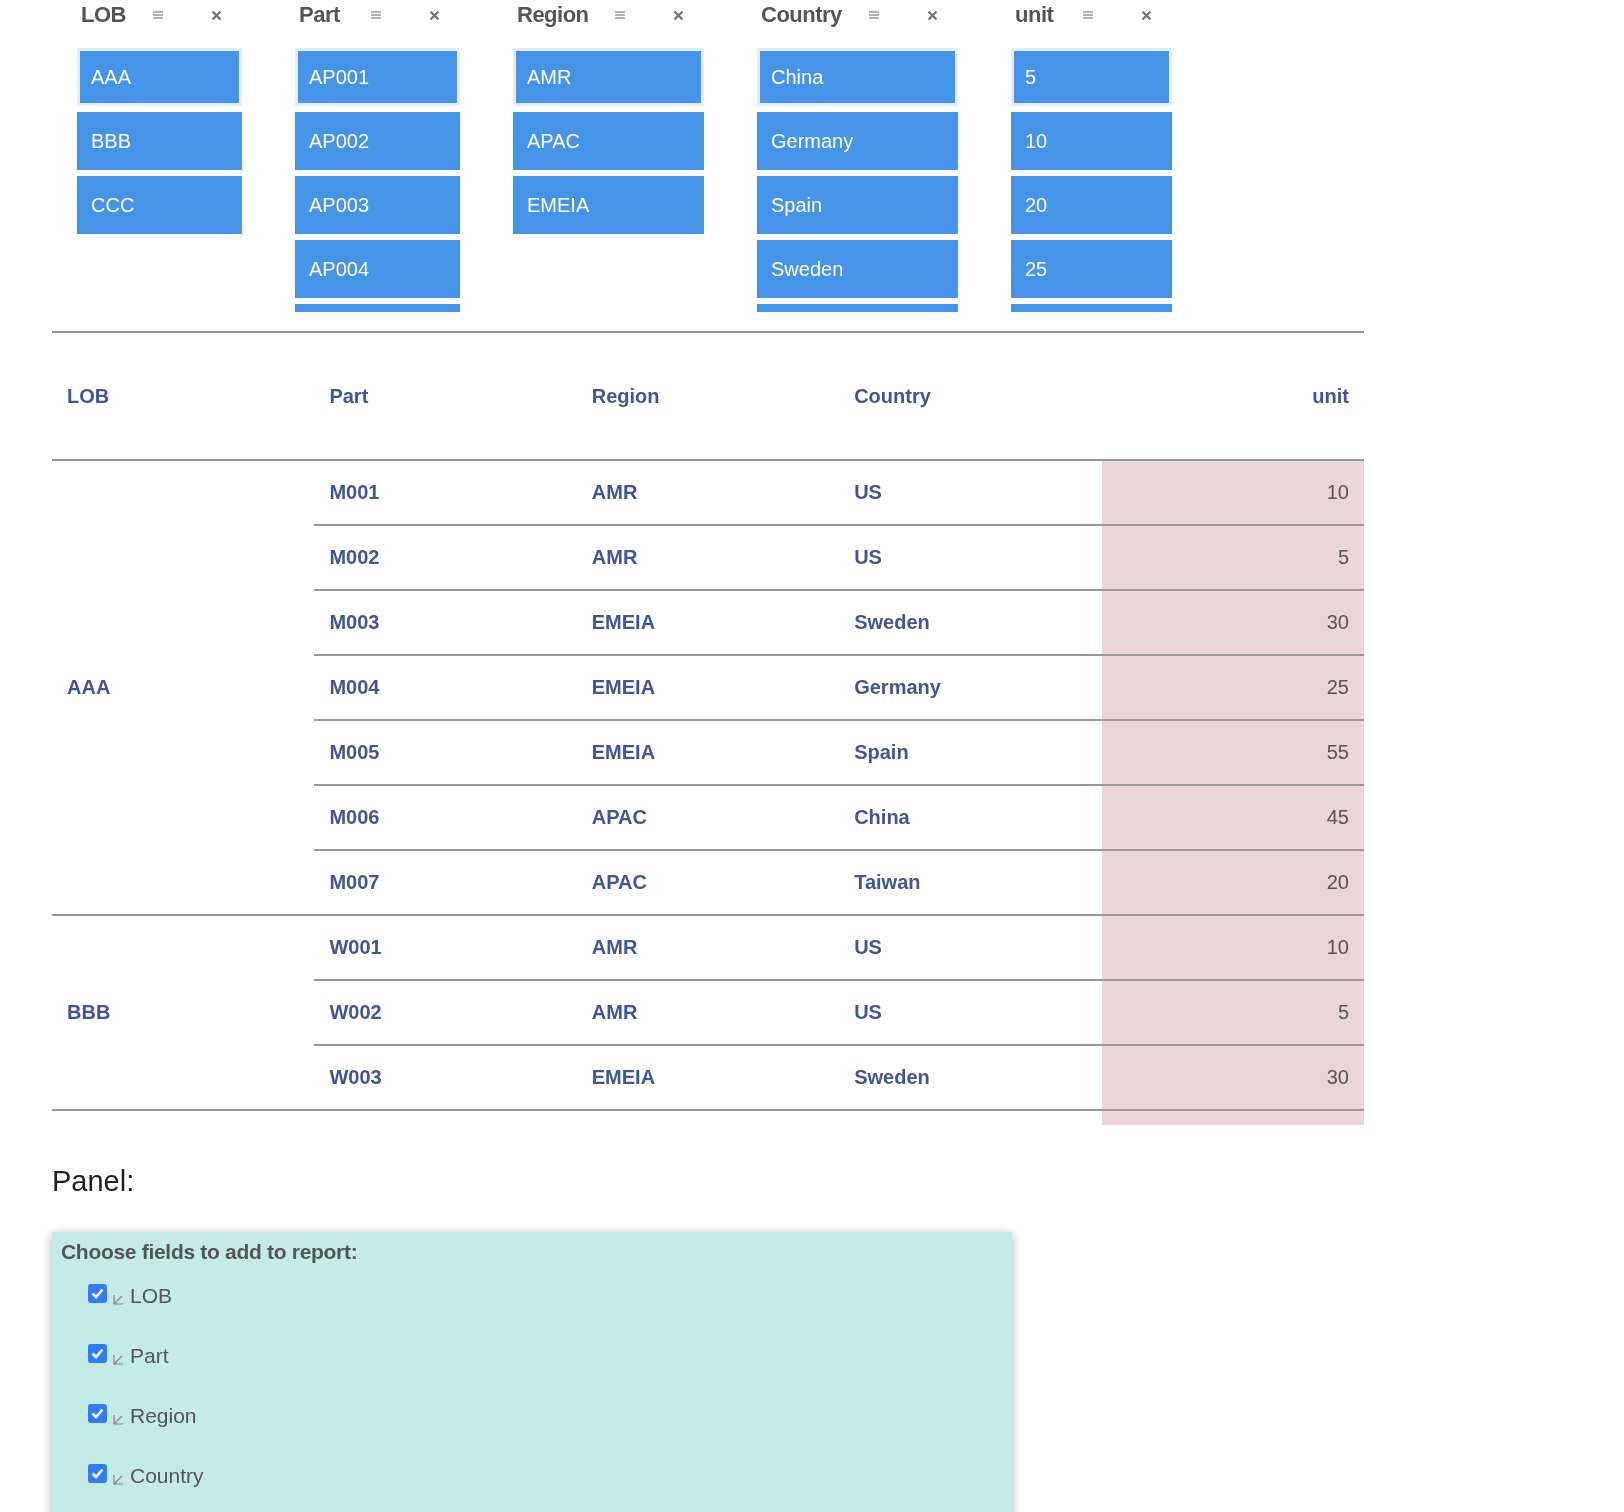  Describe the element at coordinates (445, 817) in the screenshot. I see `table-cell: M006` at that location.